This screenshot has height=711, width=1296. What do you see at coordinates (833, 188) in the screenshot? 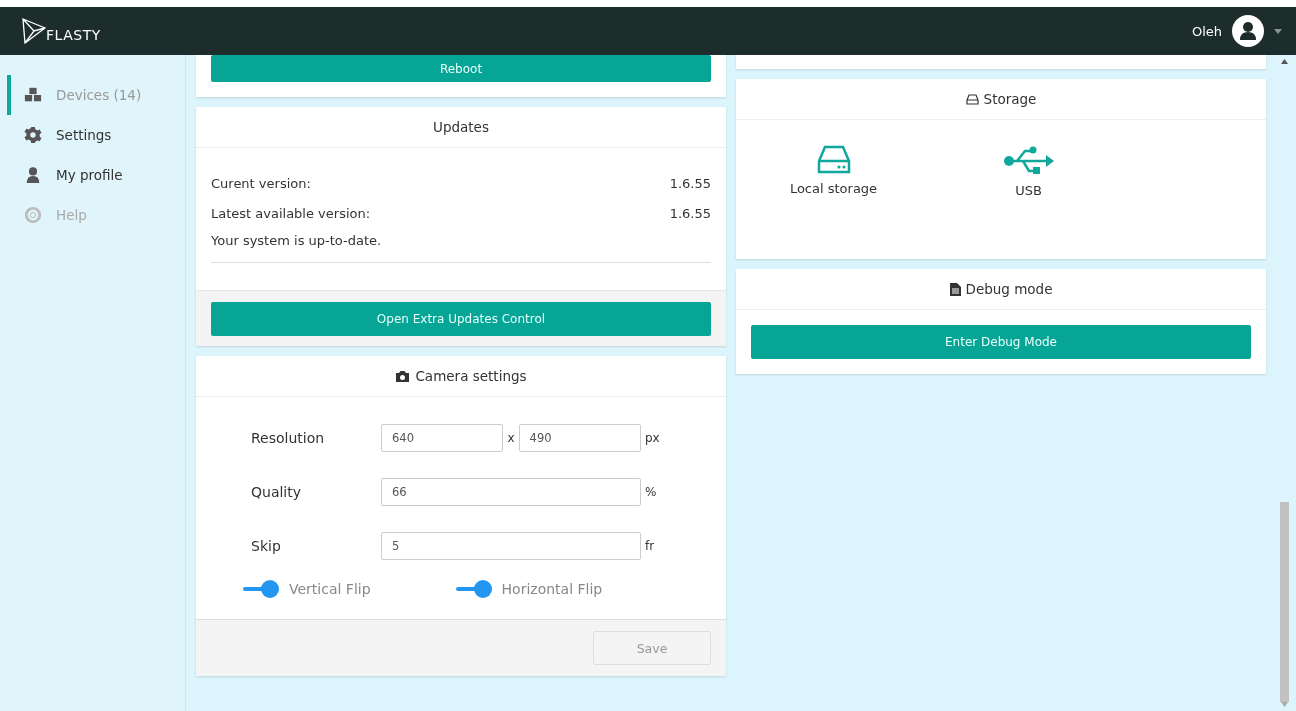
I see `storage-label: Local storage` at bounding box center [833, 188].